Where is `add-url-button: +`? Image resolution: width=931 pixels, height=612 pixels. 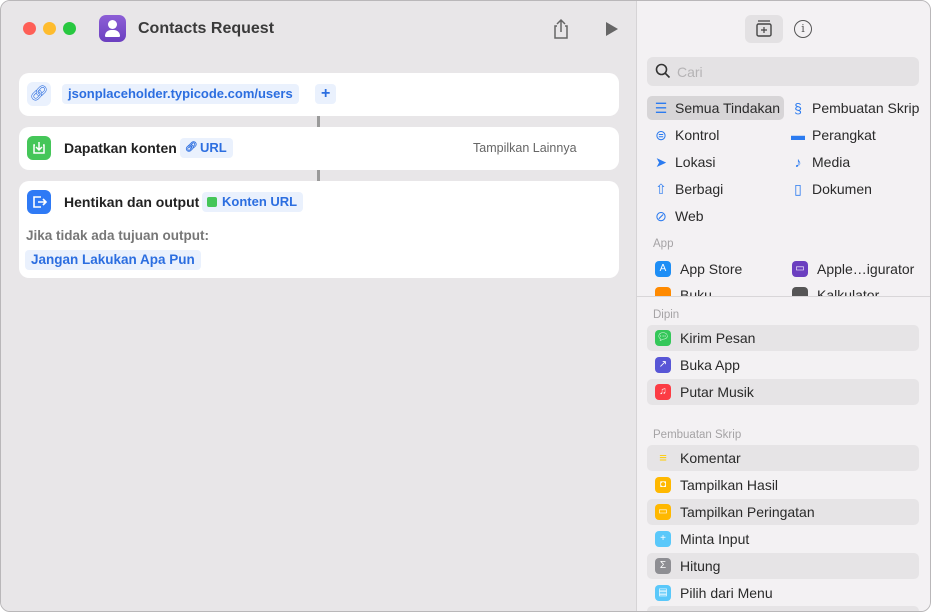 add-url-button: + is located at coordinates (326, 94).